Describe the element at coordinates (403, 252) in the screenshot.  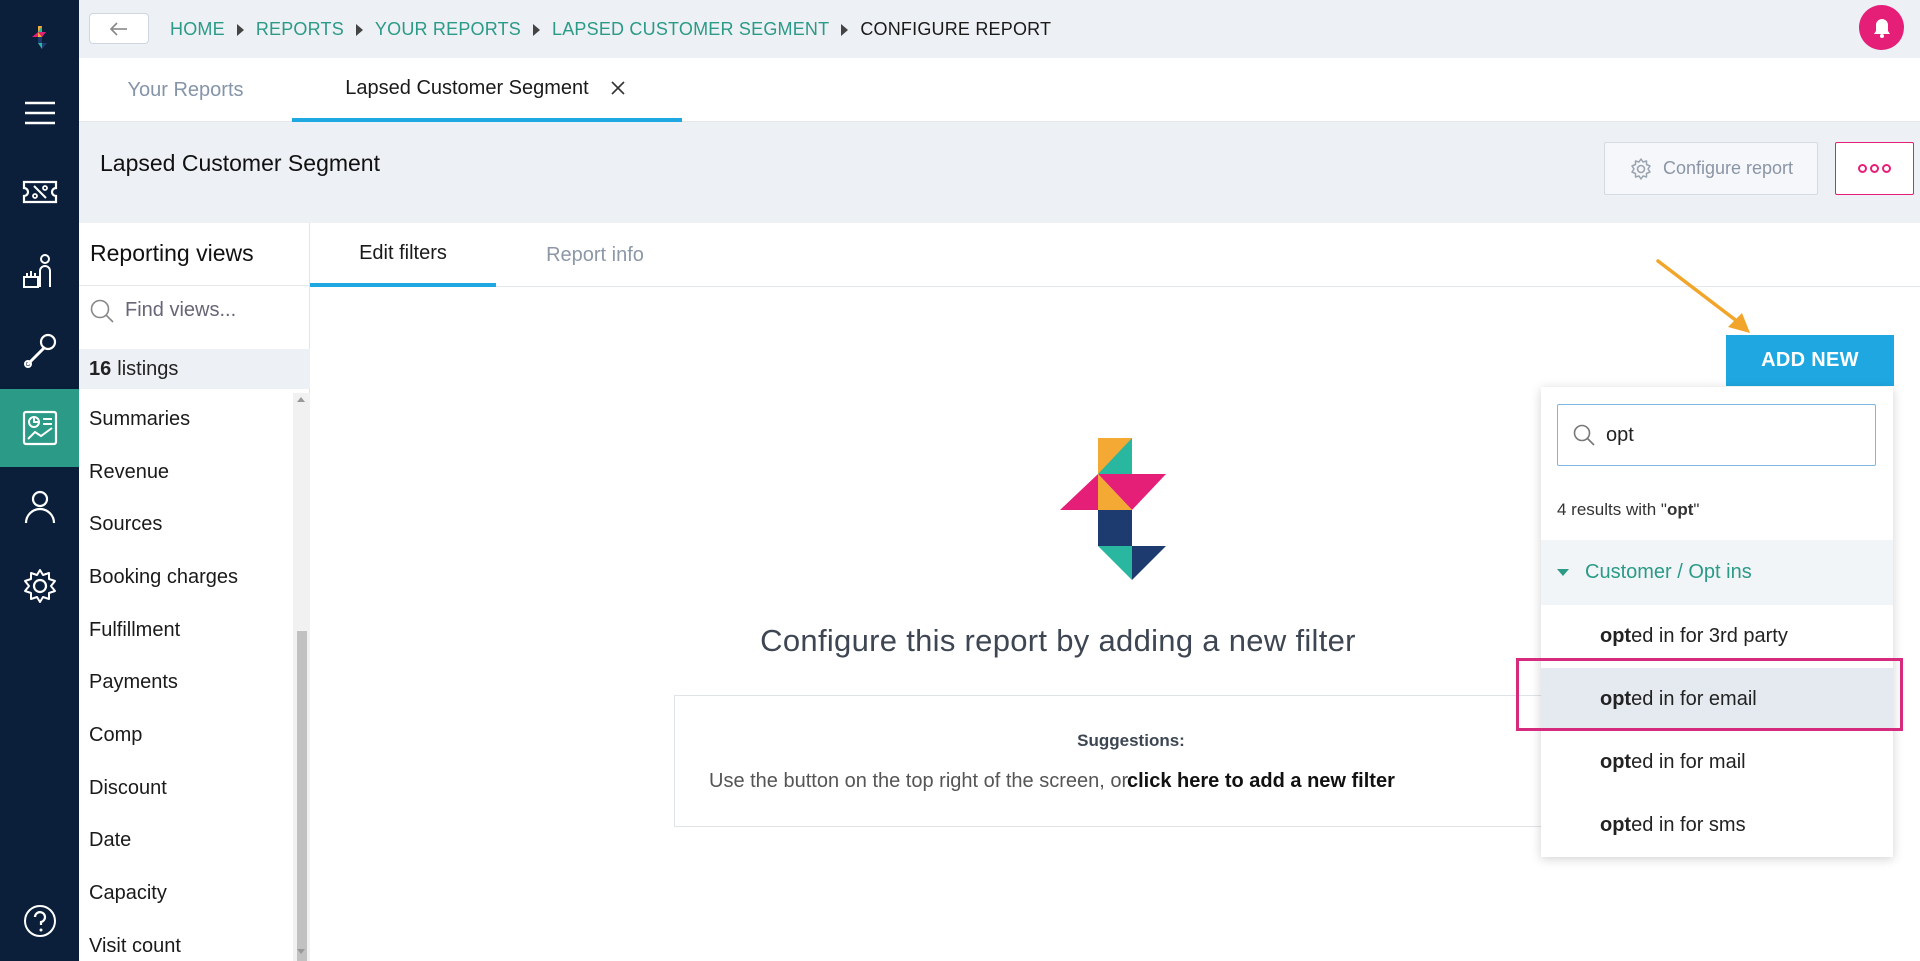
I see `tab-label: Edit filters` at that location.